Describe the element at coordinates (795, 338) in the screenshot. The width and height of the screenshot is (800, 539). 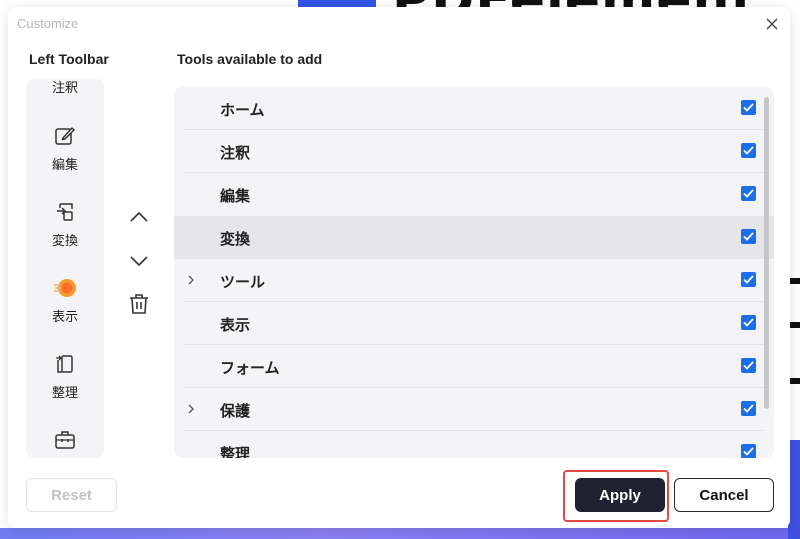
I see `background-side-marks` at that location.